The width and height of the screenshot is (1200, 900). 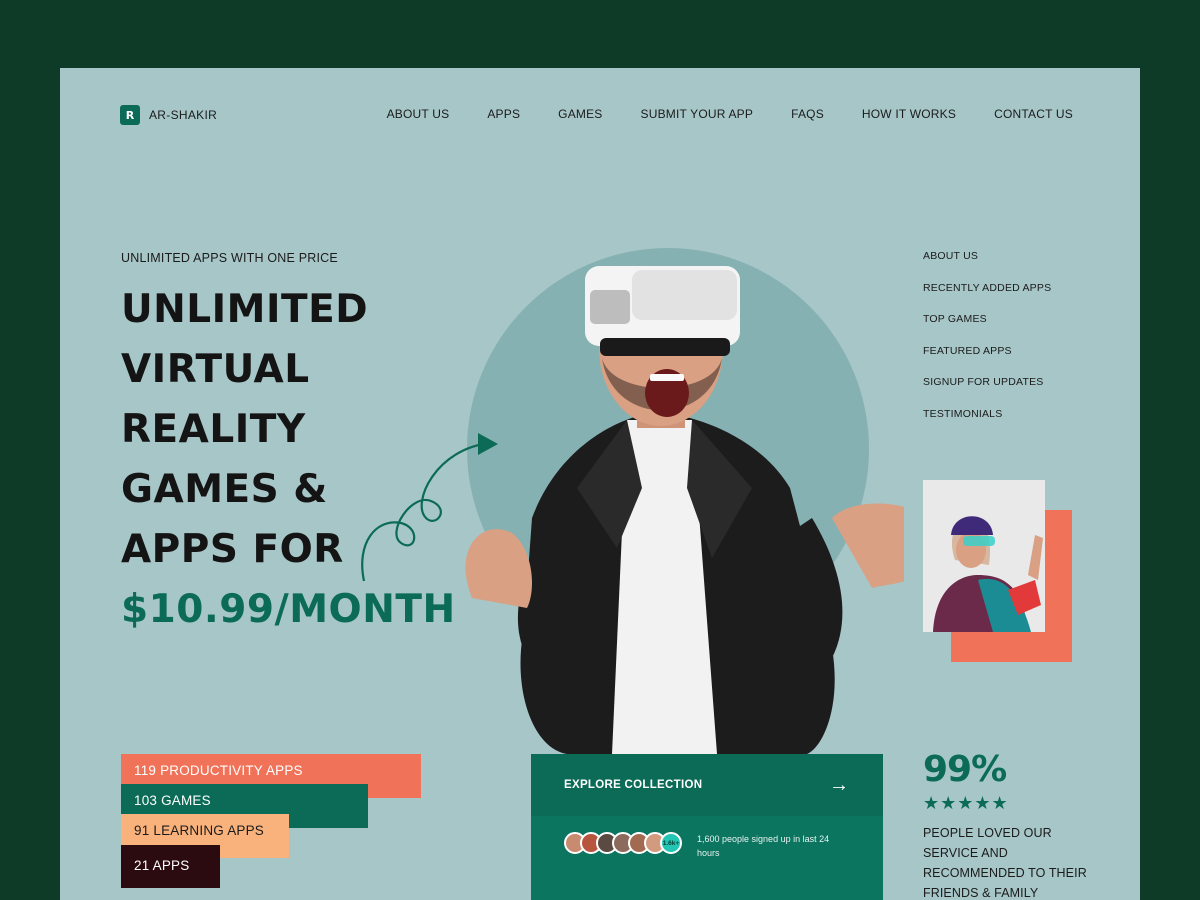 What do you see at coordinates (633, 785) in the screenshot?
I see `explore-label: EXPLORE COLLECTION` at bounding box center [633, 785].